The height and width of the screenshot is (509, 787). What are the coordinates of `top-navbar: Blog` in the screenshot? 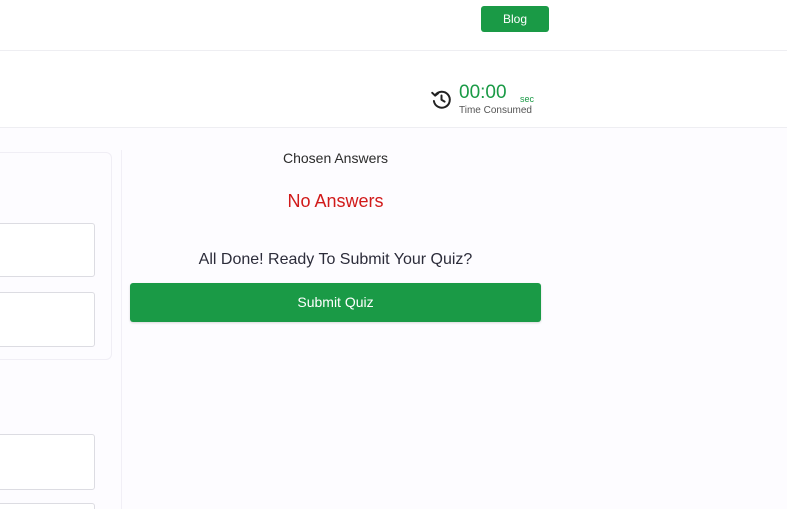 It's located at (393, 25).